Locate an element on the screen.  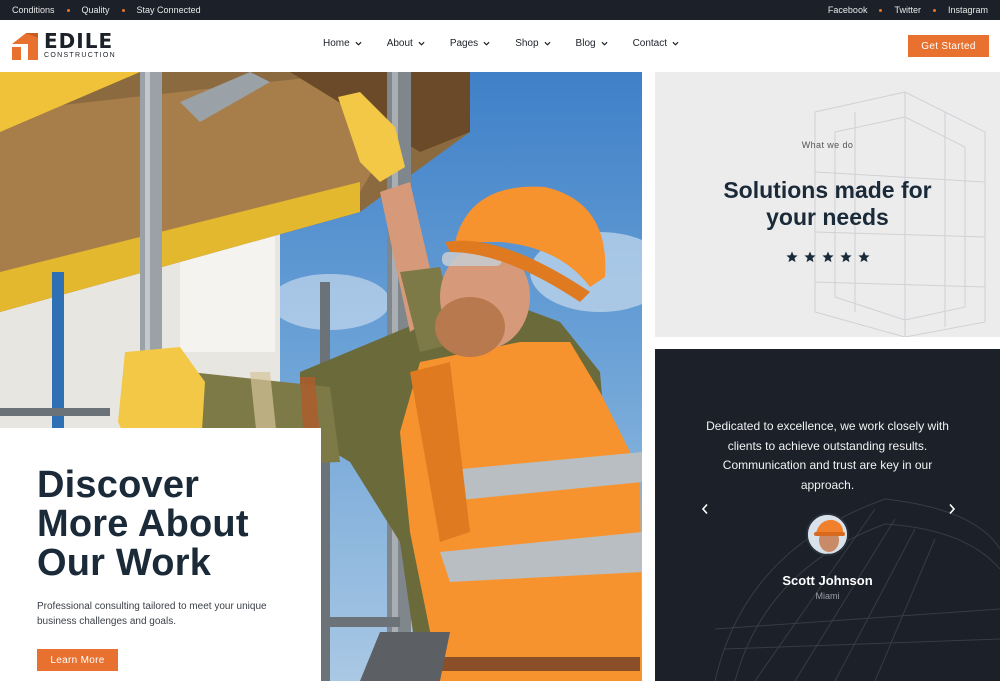
learn-more-button: Learn More is located at coordinates (77, 660).